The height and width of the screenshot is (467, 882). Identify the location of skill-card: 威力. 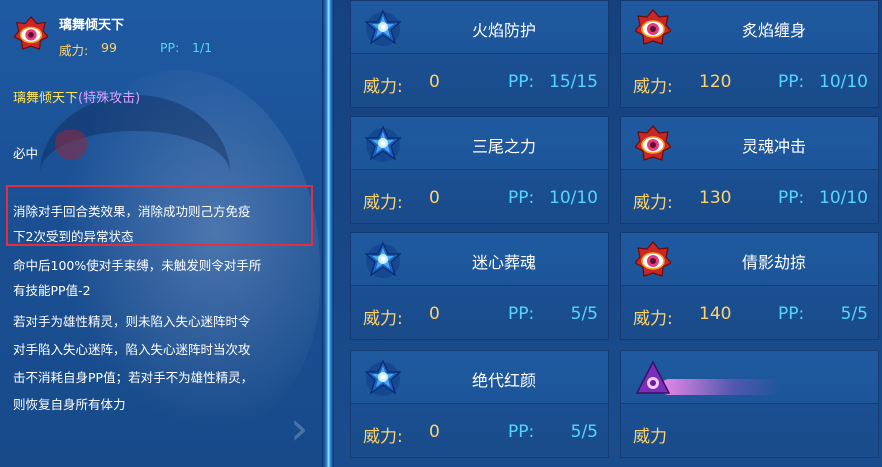
(749, 404).